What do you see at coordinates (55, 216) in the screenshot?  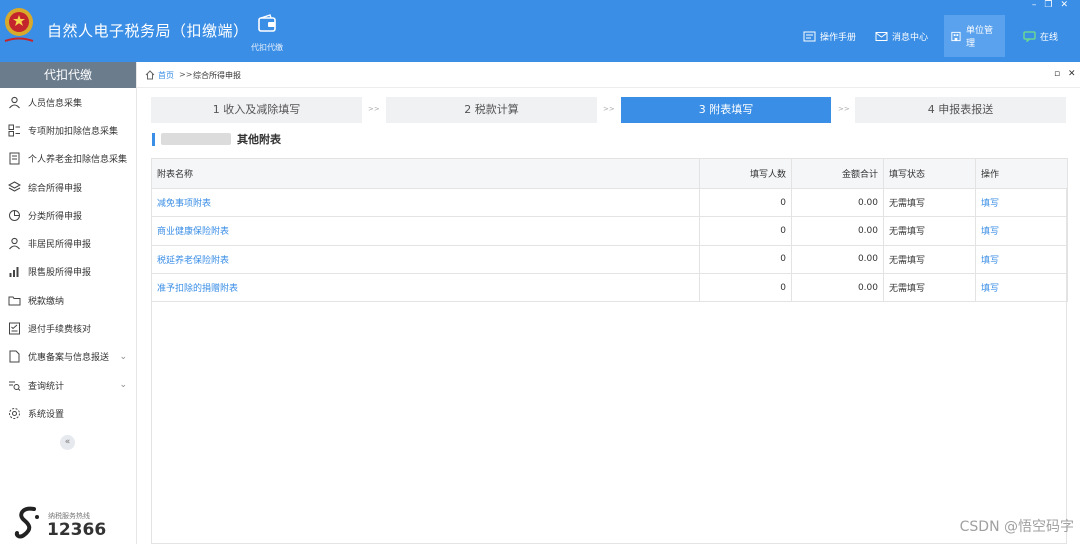 I see `sidebar-item-label: 分类所得申报` at bounding box center [55, 216].